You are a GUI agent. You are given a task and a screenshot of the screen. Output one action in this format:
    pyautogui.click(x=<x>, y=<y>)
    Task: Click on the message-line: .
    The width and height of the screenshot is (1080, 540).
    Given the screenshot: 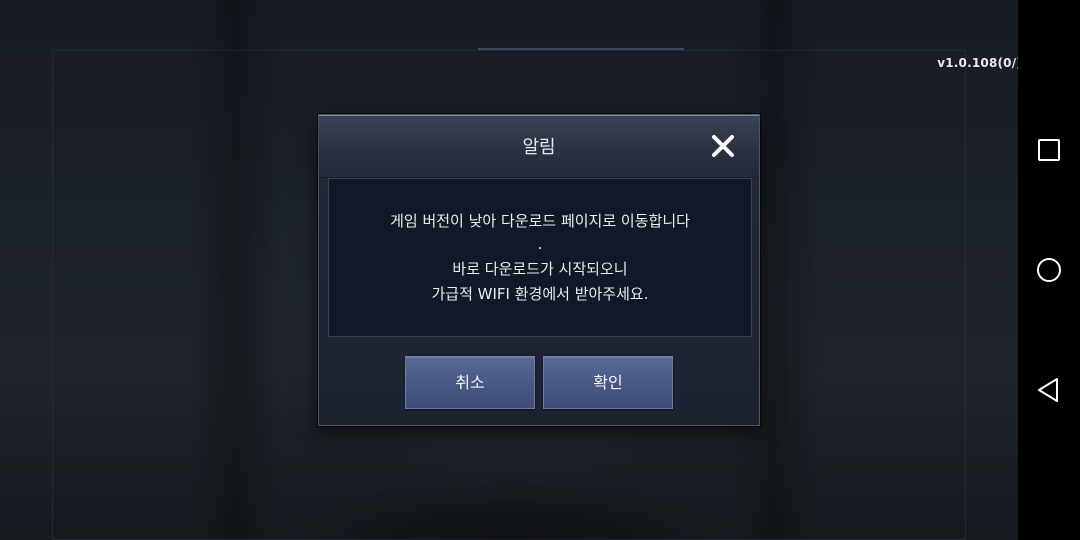 What is the action you would take?
    pyautogui.click(x=540, y=244)
    